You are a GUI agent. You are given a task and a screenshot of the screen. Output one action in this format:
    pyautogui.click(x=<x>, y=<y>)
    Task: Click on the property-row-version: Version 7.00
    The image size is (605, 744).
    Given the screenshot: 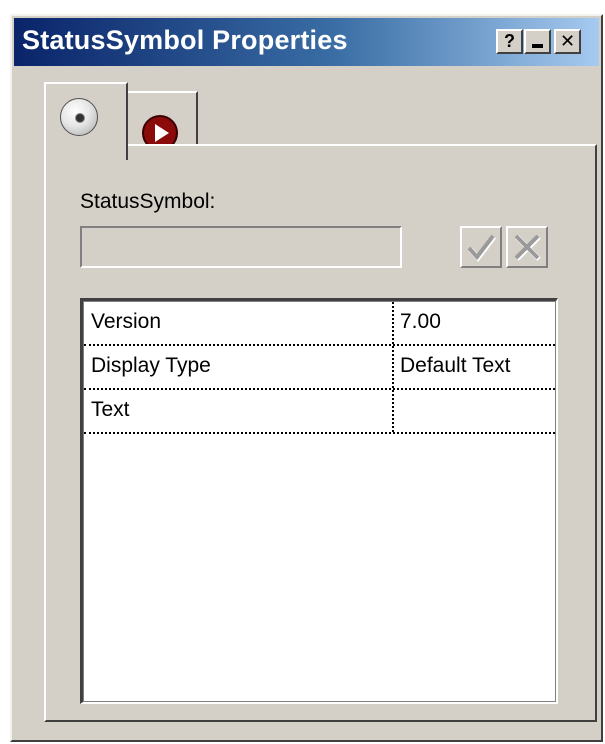 What is the action you would take?
    pyautogui.click(x=319, y=324)
    